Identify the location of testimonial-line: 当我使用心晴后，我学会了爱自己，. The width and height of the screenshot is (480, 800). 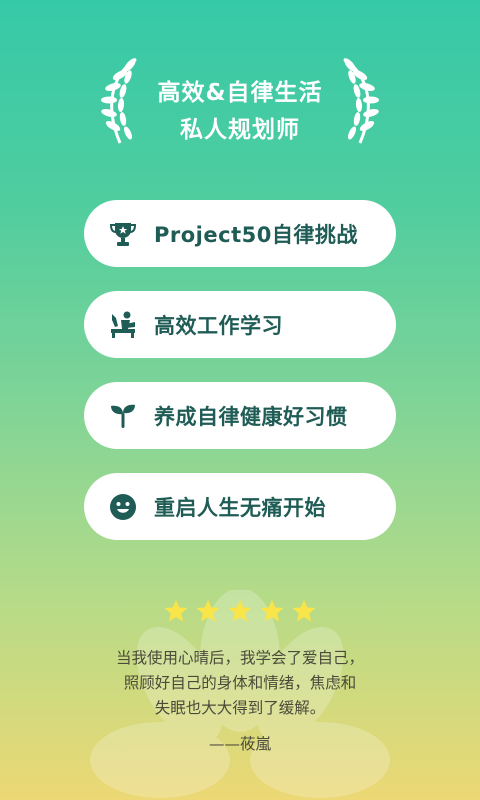
(239, 658).